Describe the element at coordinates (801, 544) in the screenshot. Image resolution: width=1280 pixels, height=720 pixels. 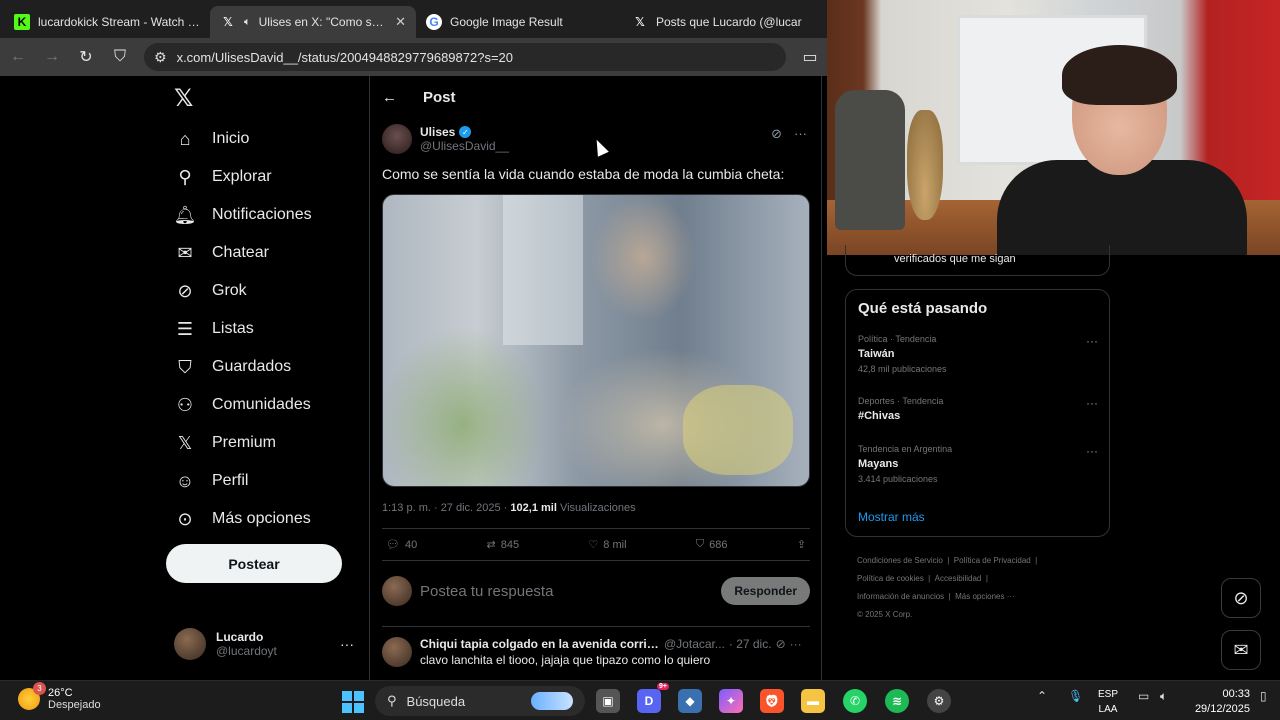
I see `share-action: ⇪` at that location.